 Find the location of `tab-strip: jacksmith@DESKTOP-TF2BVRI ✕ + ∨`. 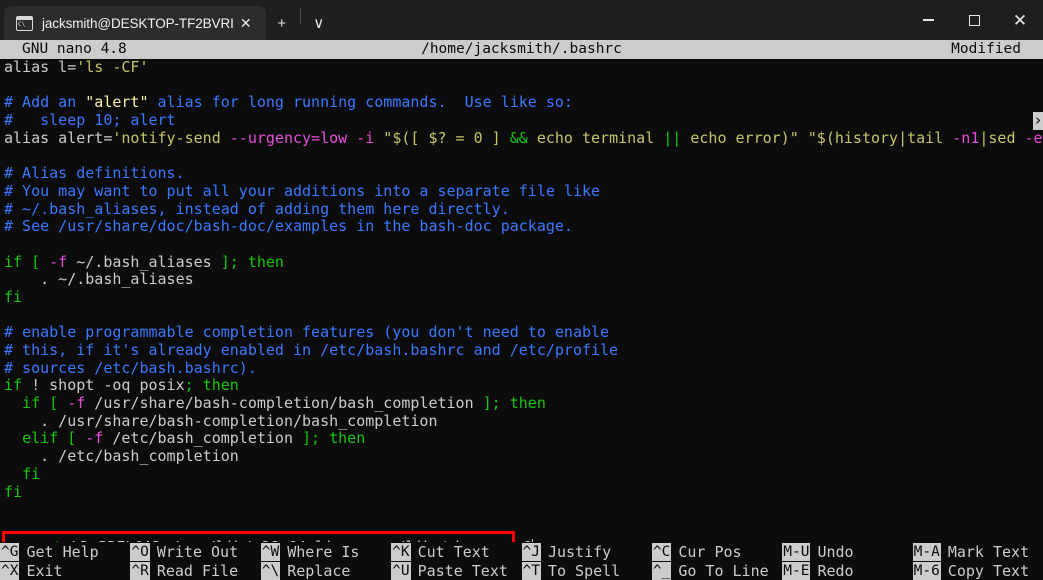

tab-strip: jacksmith@DESKTOP-TF2BVRI ✕ + ∨ is located at coordinates (167, 20).